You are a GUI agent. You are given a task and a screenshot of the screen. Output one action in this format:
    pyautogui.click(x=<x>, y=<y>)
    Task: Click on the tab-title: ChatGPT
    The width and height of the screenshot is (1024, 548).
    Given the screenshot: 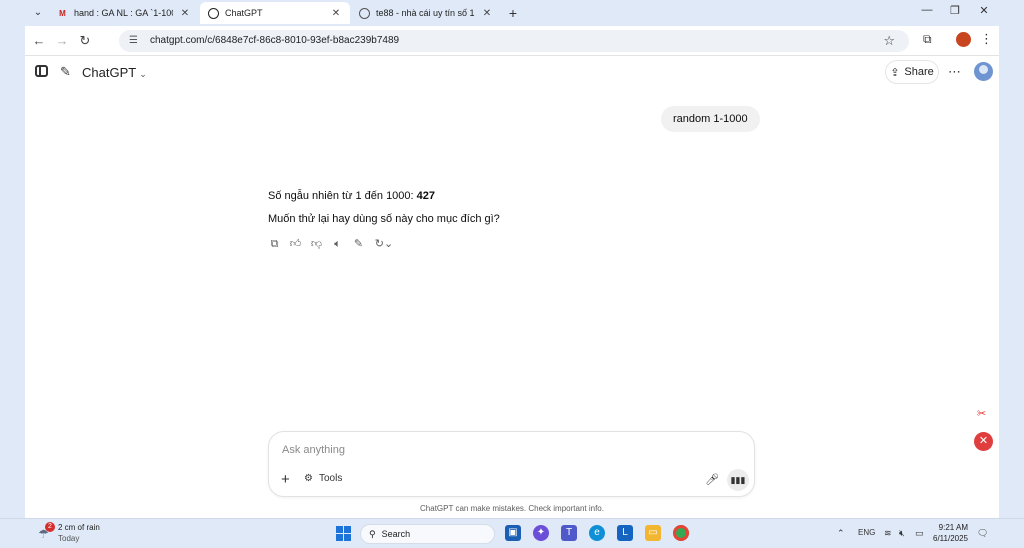 What is the action you would take?
    pyautogui.click(x=244, y=13)
    